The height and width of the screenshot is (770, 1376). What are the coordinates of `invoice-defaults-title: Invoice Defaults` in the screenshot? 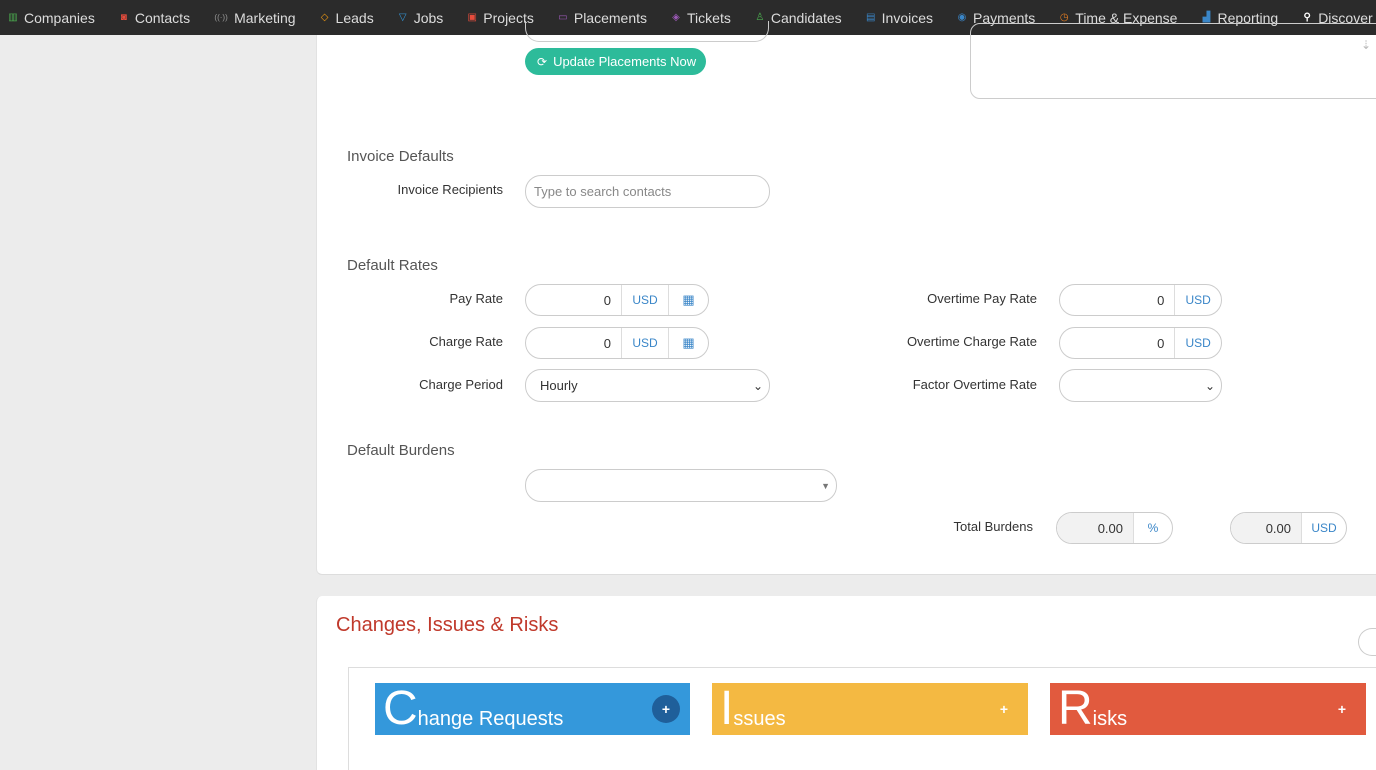 It's located at (400, 156).